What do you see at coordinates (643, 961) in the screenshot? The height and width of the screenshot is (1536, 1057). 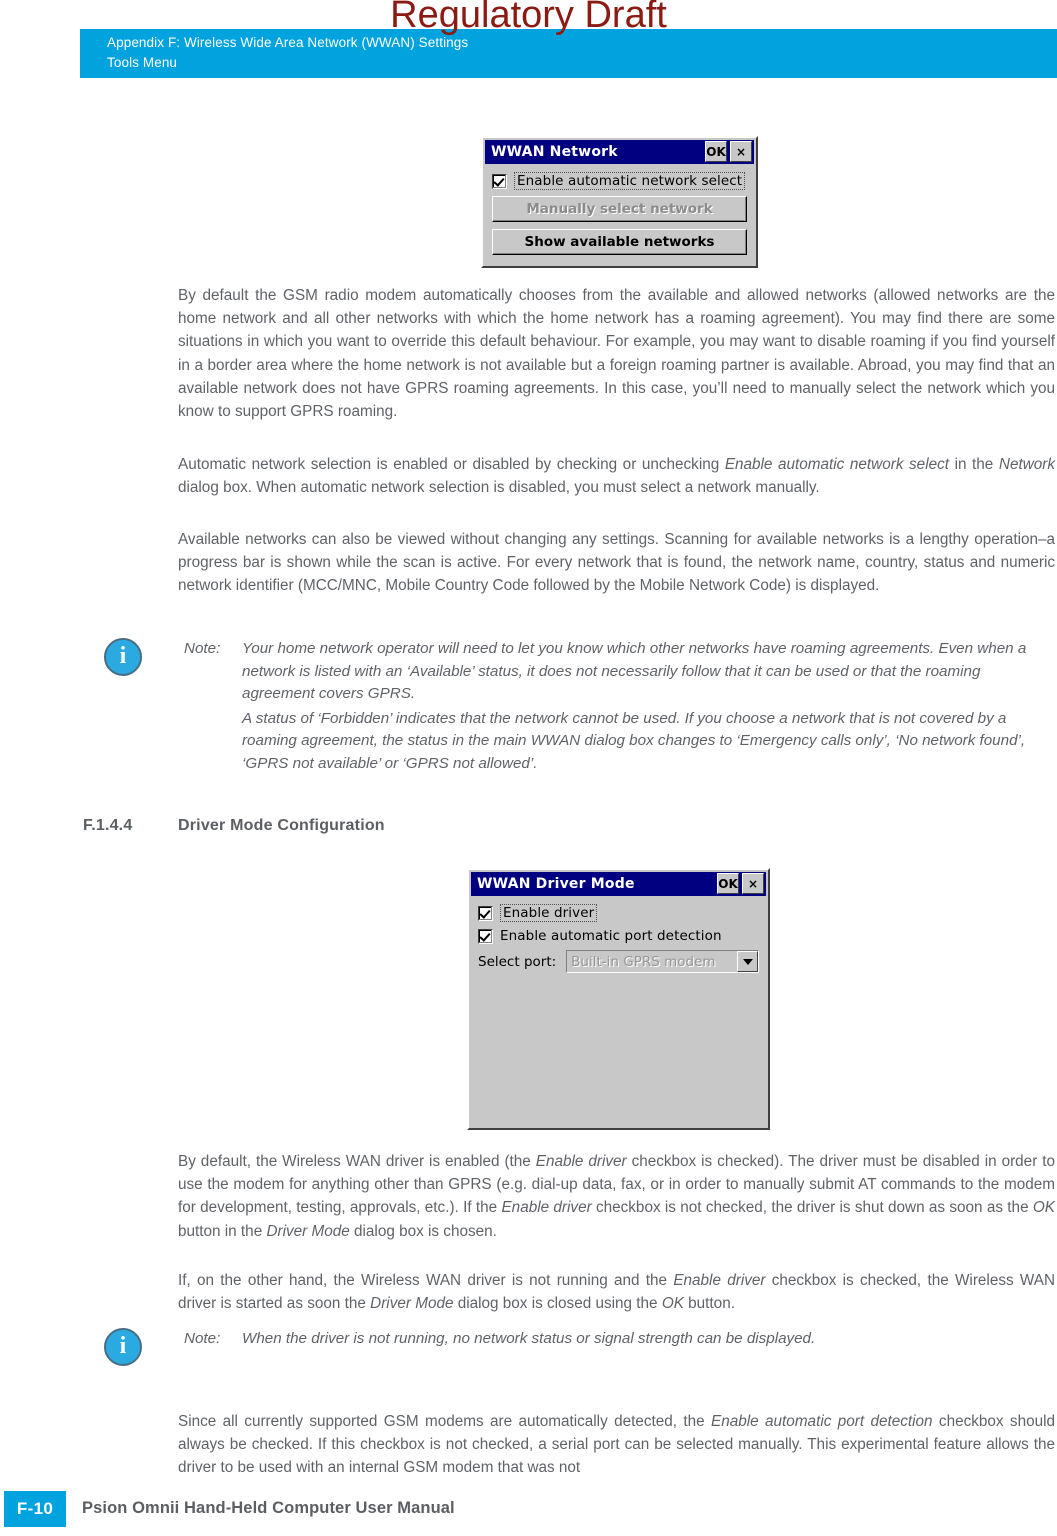 I see `select-port-value: Built-in GPRS modem` at bounding box center [643, 961].